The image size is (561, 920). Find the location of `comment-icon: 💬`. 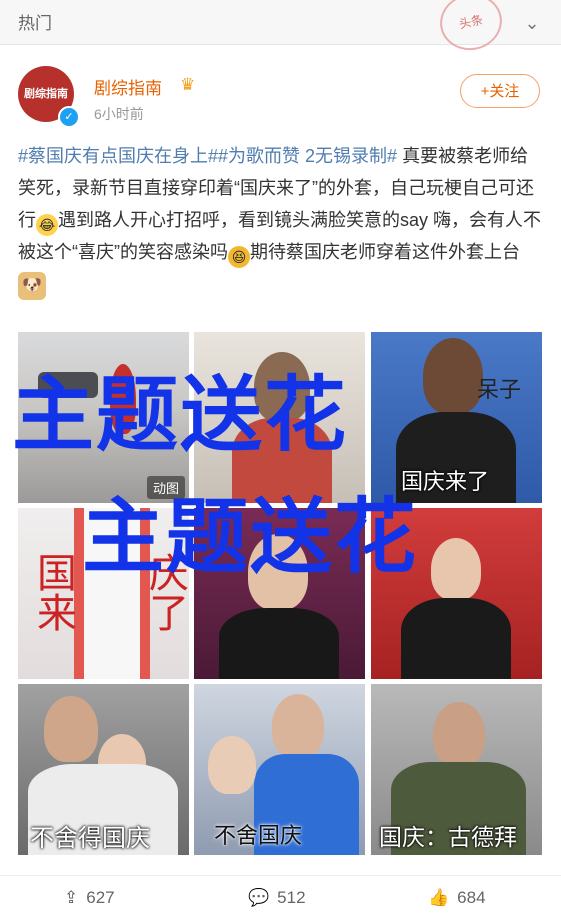

comment-icon: 💬 is located at coordinates (259, 897).